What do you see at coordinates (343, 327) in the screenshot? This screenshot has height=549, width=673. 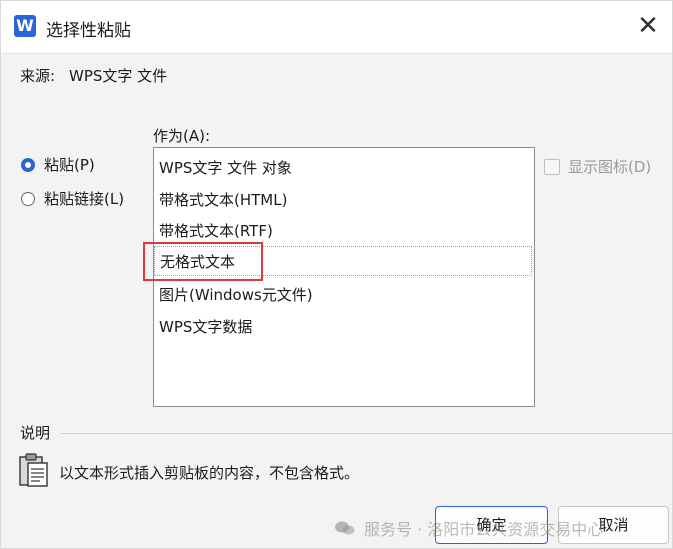 I see `format-item: WPS文字数据` at bounding box center [343, 327].